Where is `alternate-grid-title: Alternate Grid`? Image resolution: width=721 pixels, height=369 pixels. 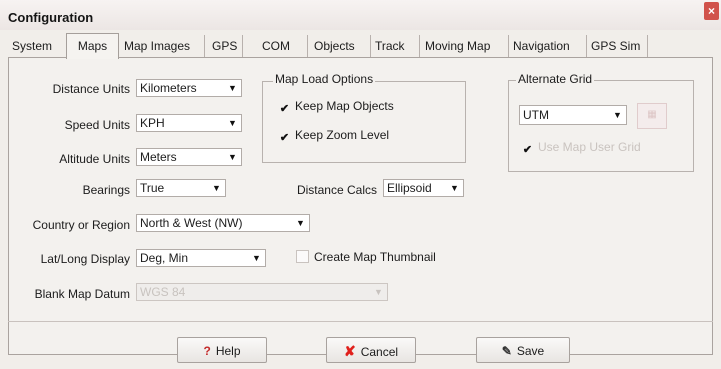
alternate-grid-title: Alternate Grid is located at coordinates (555, 79).